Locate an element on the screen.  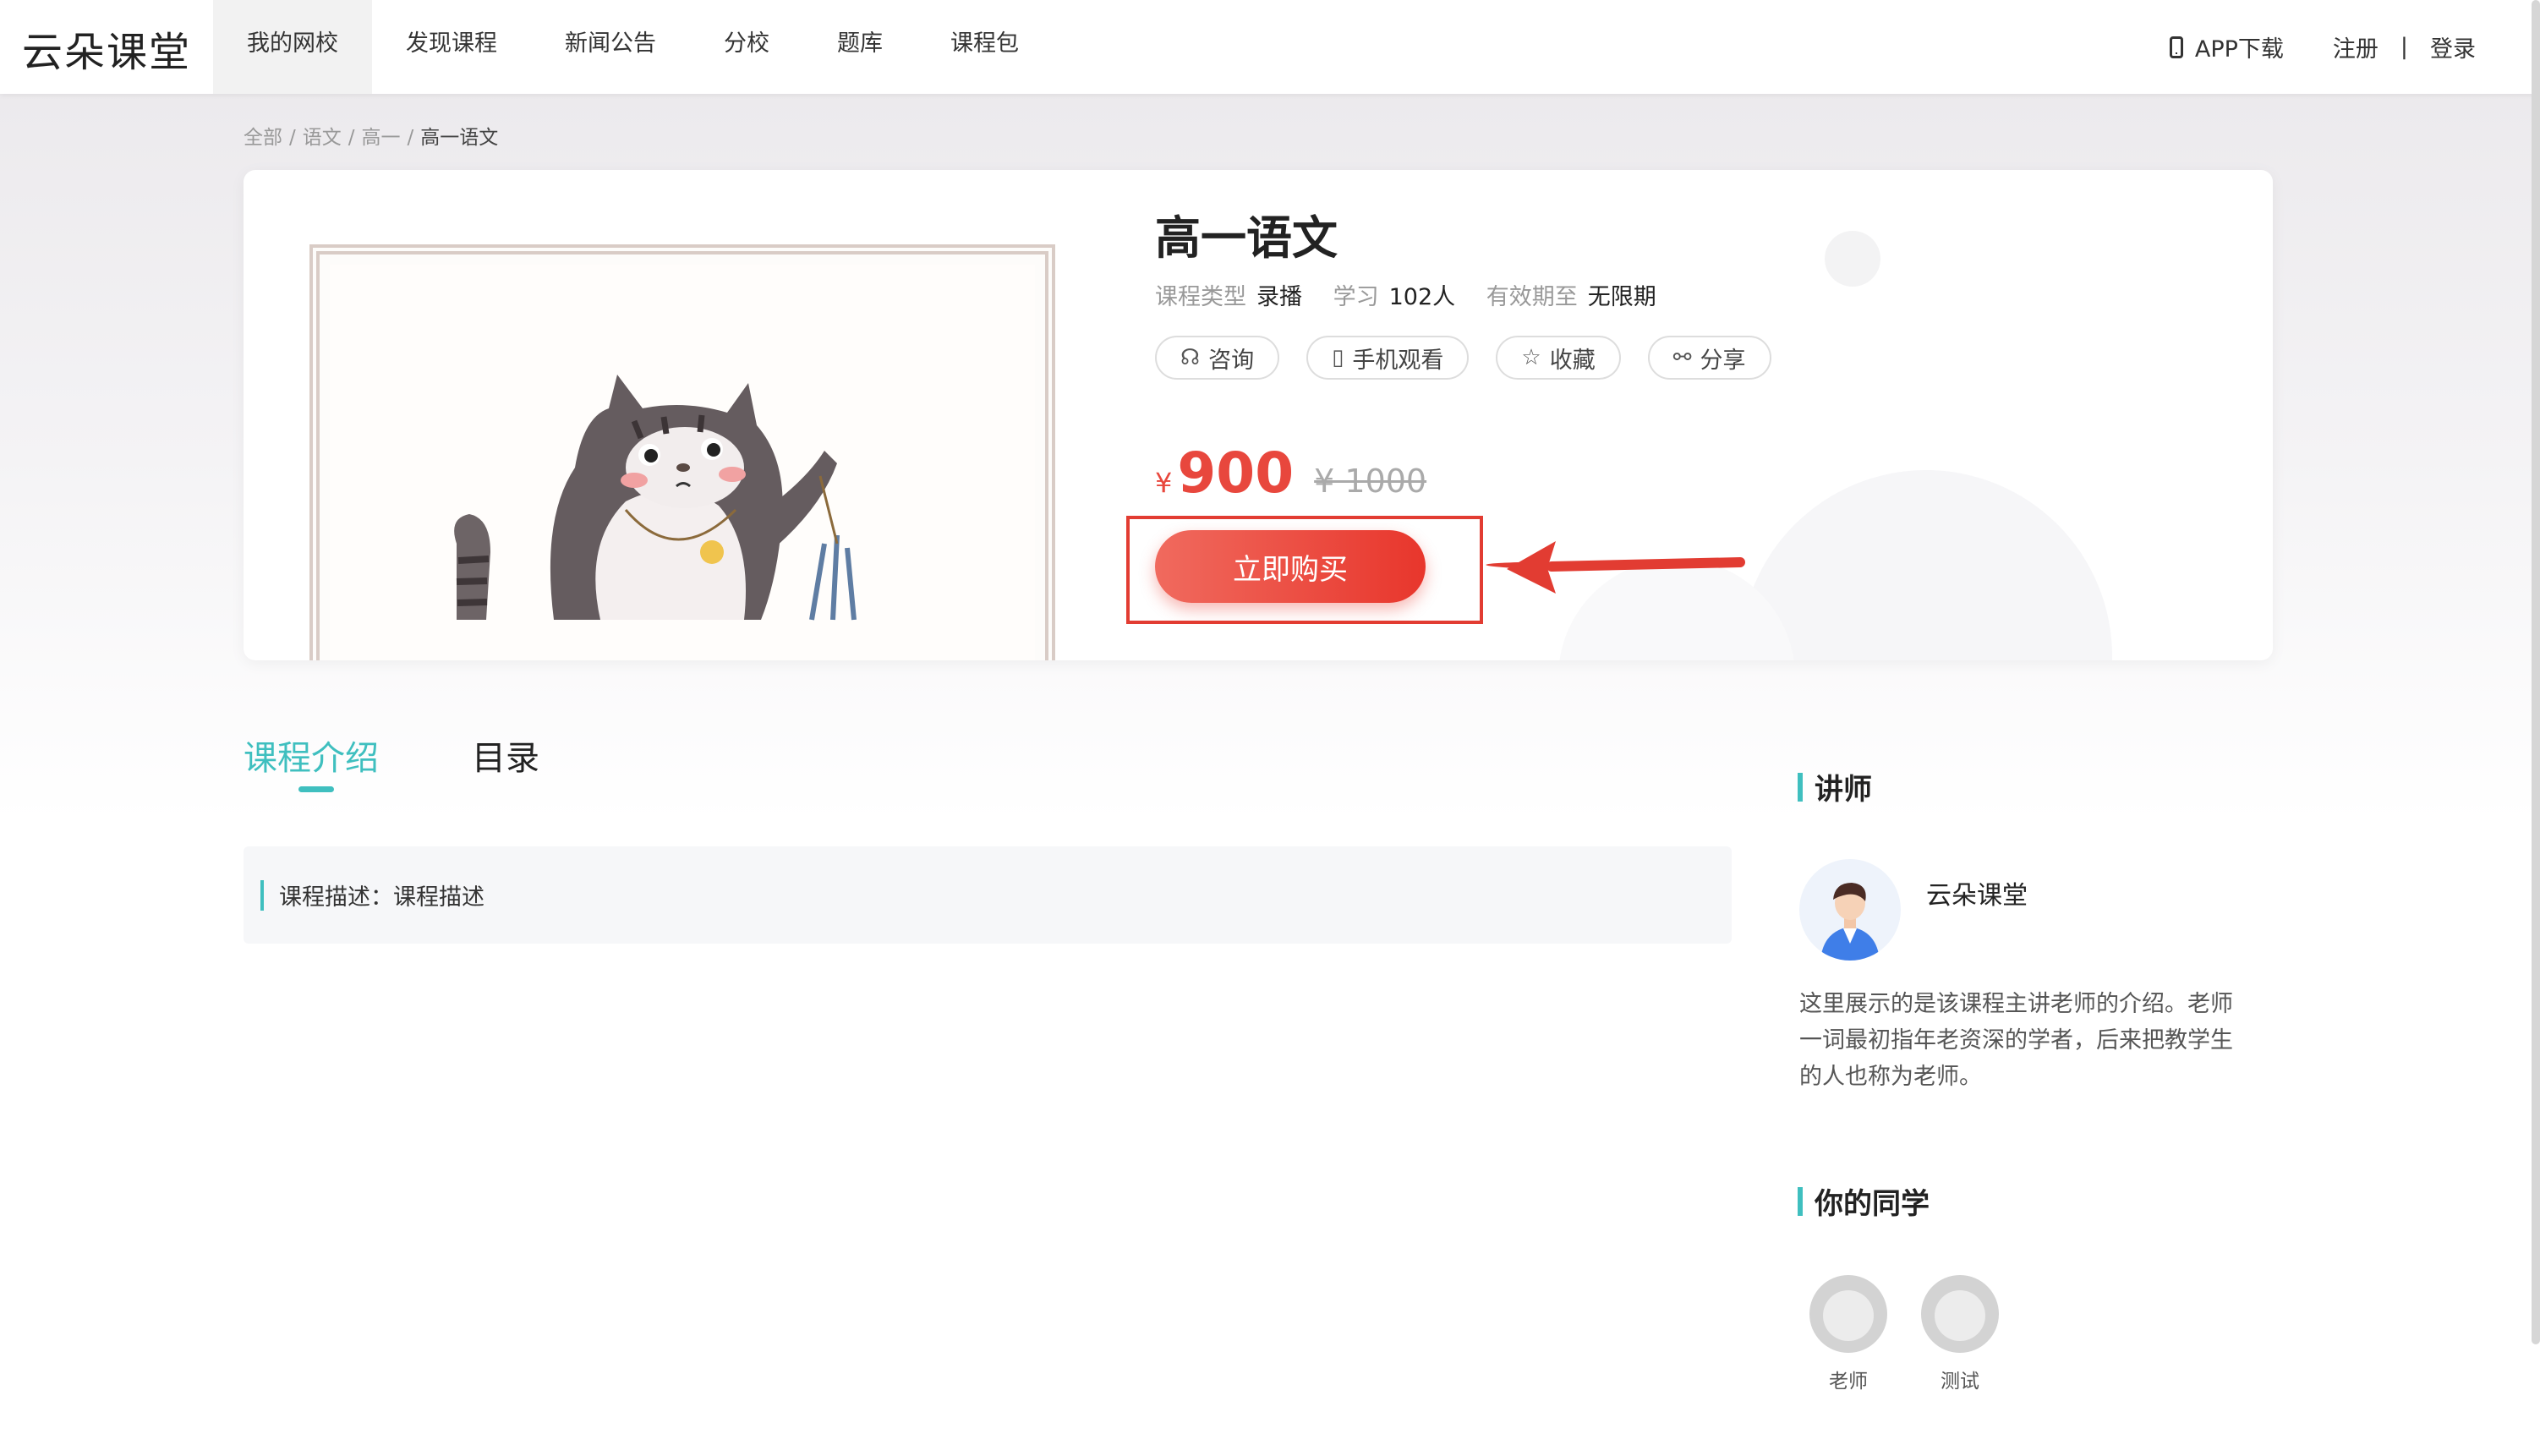
breadcrumb-all: 全部 is located at coordinates (263, 138).